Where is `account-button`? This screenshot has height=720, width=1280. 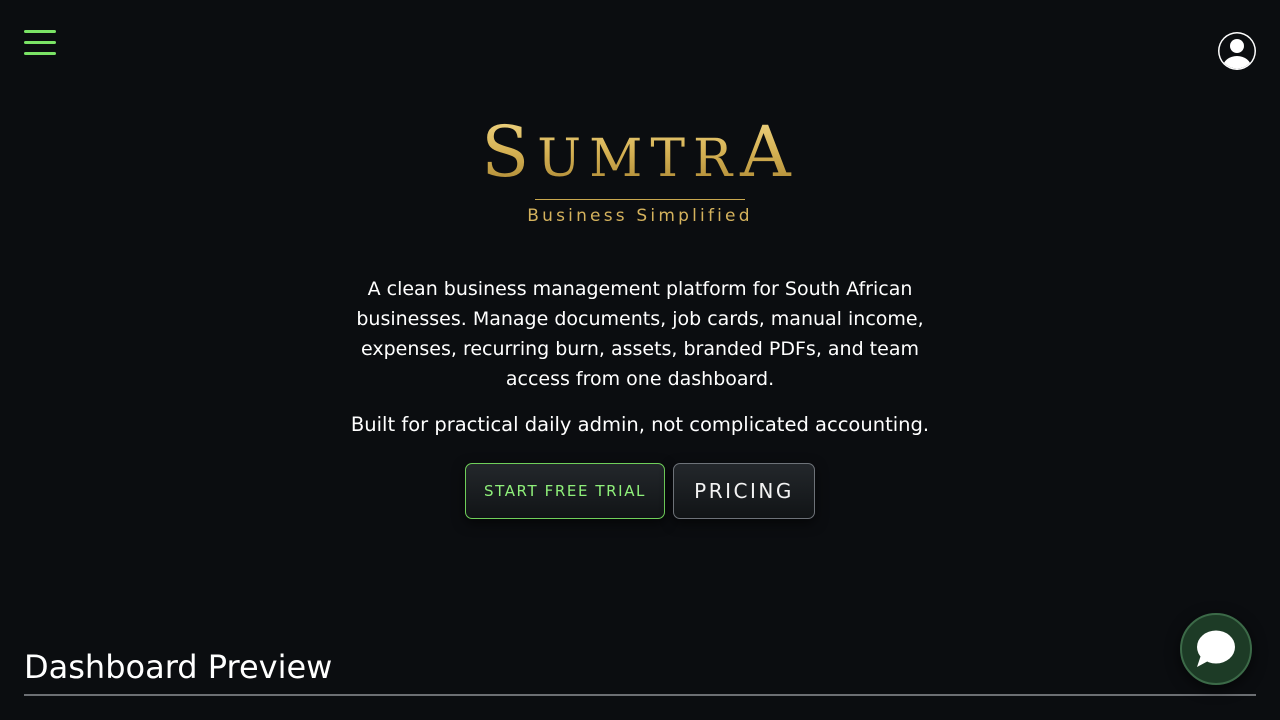 account-button is located at coordinates (1237, 51).